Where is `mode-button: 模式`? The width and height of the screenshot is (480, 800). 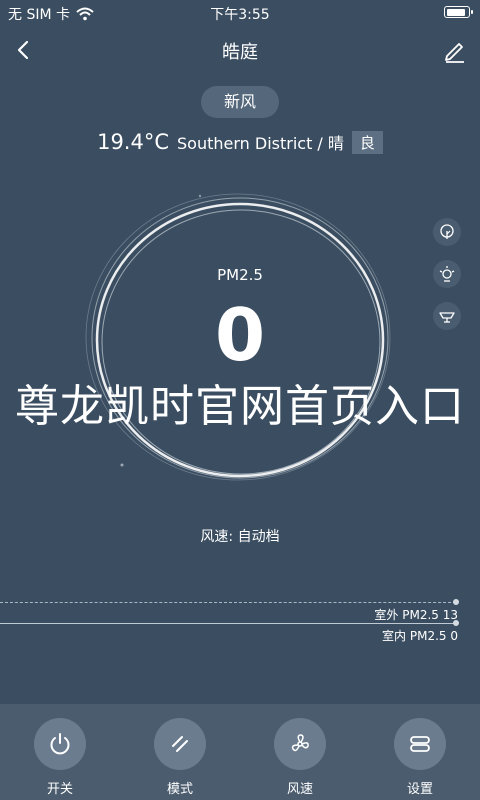 mode-button: 模式 is located at coordinates (180, 757).